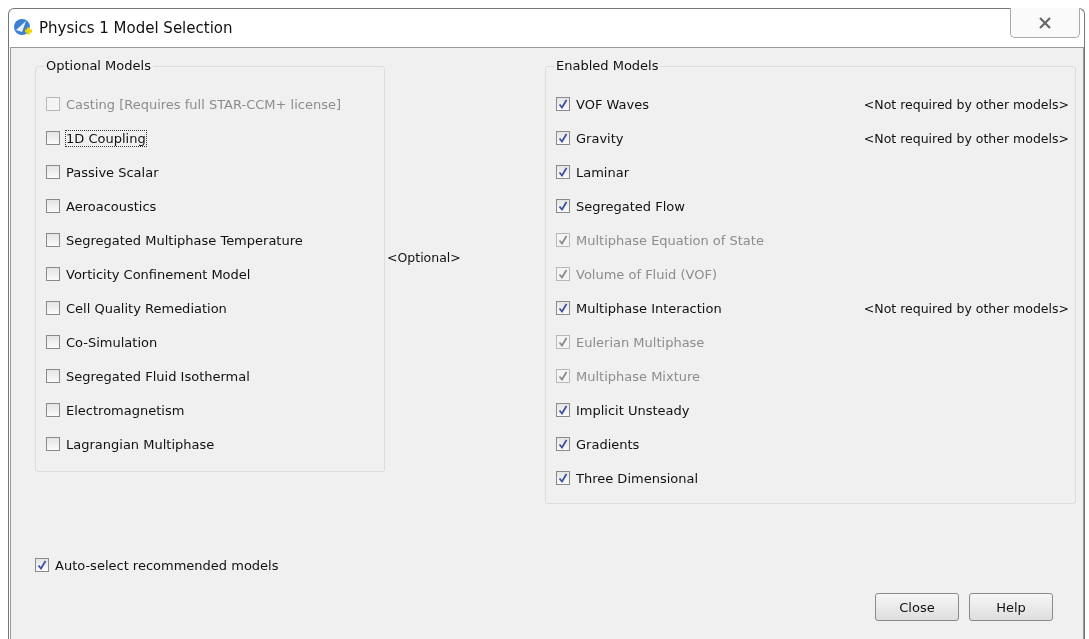  Describe the element at coordinates (600, 138) in the screenshot. I see `checkbox-label: Gravity` at that location.